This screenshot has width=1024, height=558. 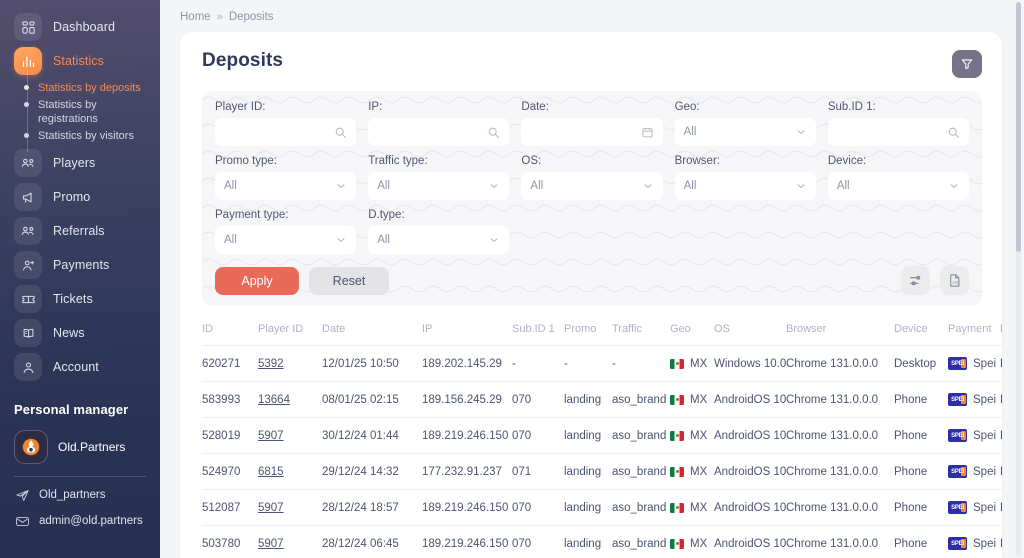 I want to click on personal-manager-telegram: Old_partners, so click(x=80, y=490).